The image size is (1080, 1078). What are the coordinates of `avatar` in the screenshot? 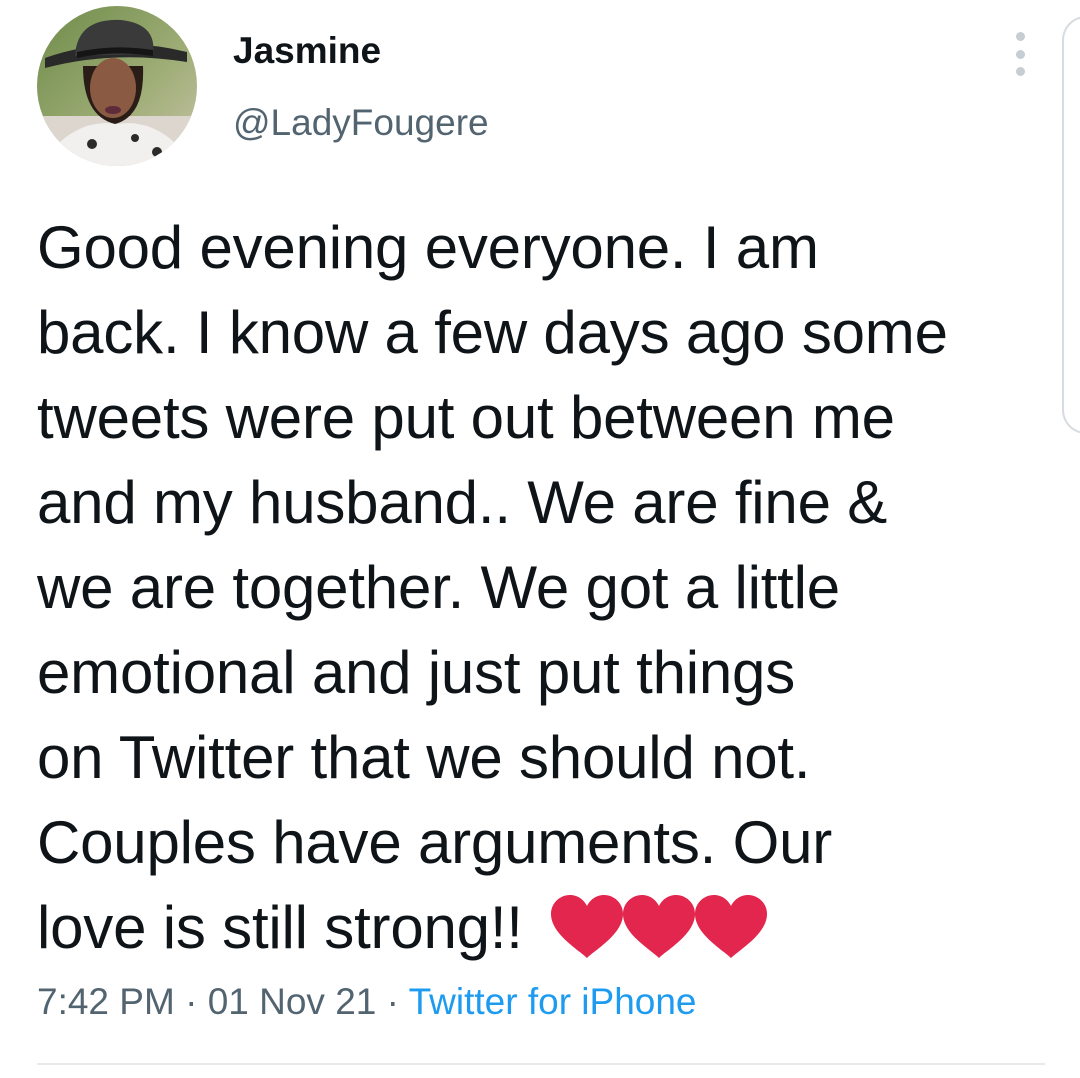 It's located at (117, 86).